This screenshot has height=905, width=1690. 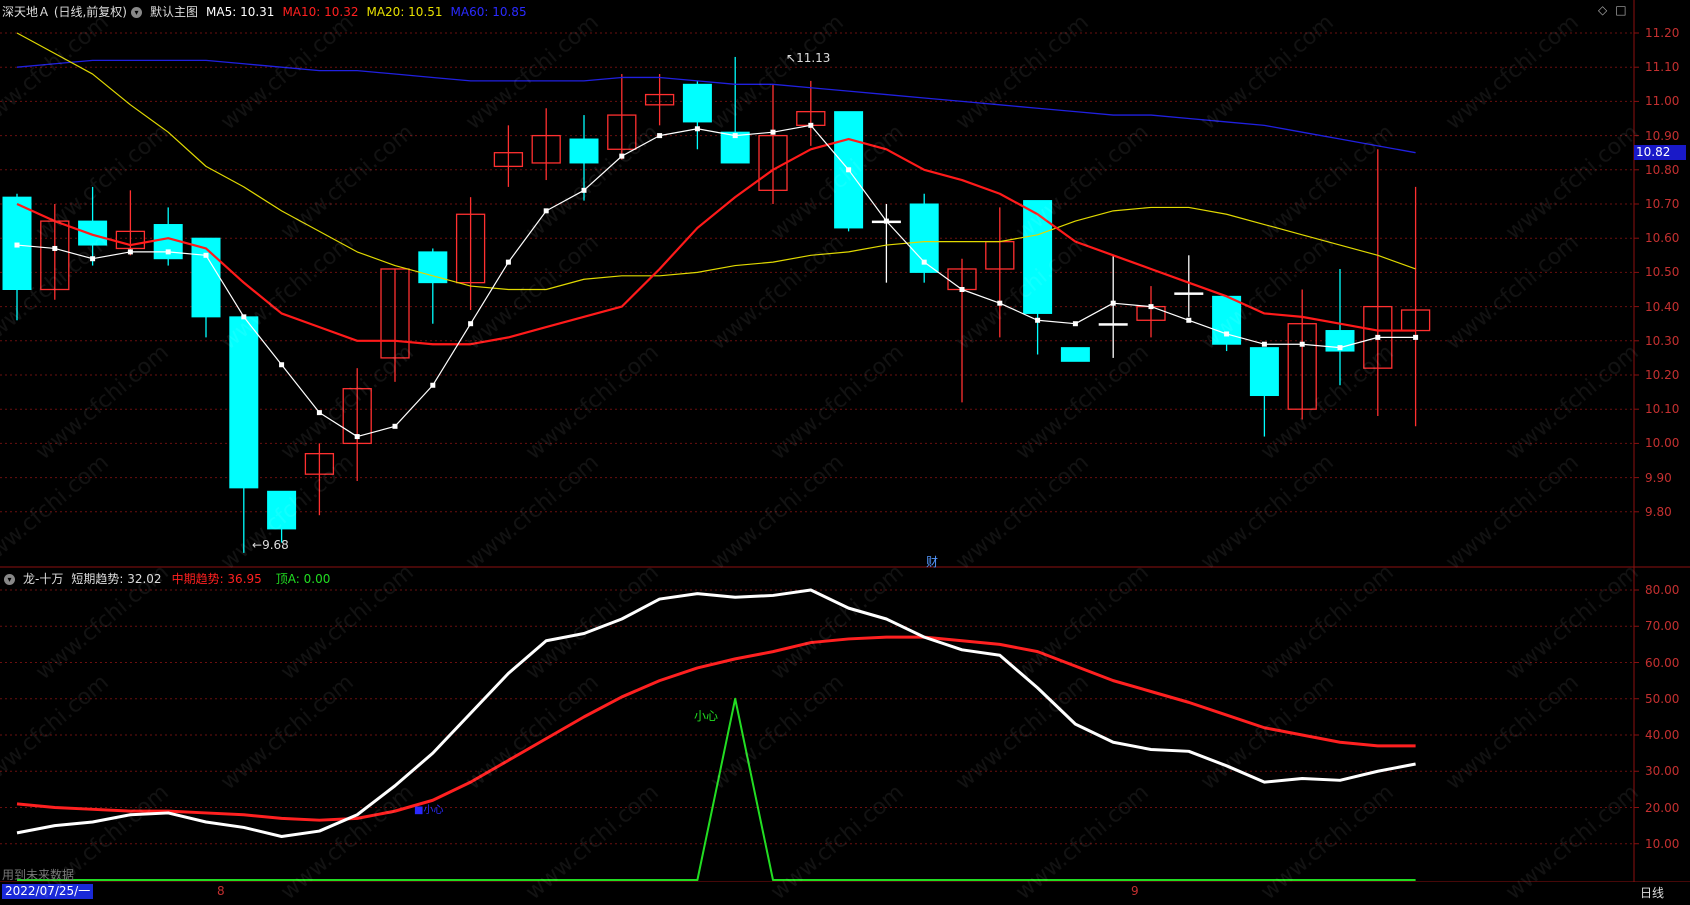 What do you see at coordinates (1662, 306) in the screenshot?
I see `y-tick-label: 10.40` at bounding box center [1662, 306].